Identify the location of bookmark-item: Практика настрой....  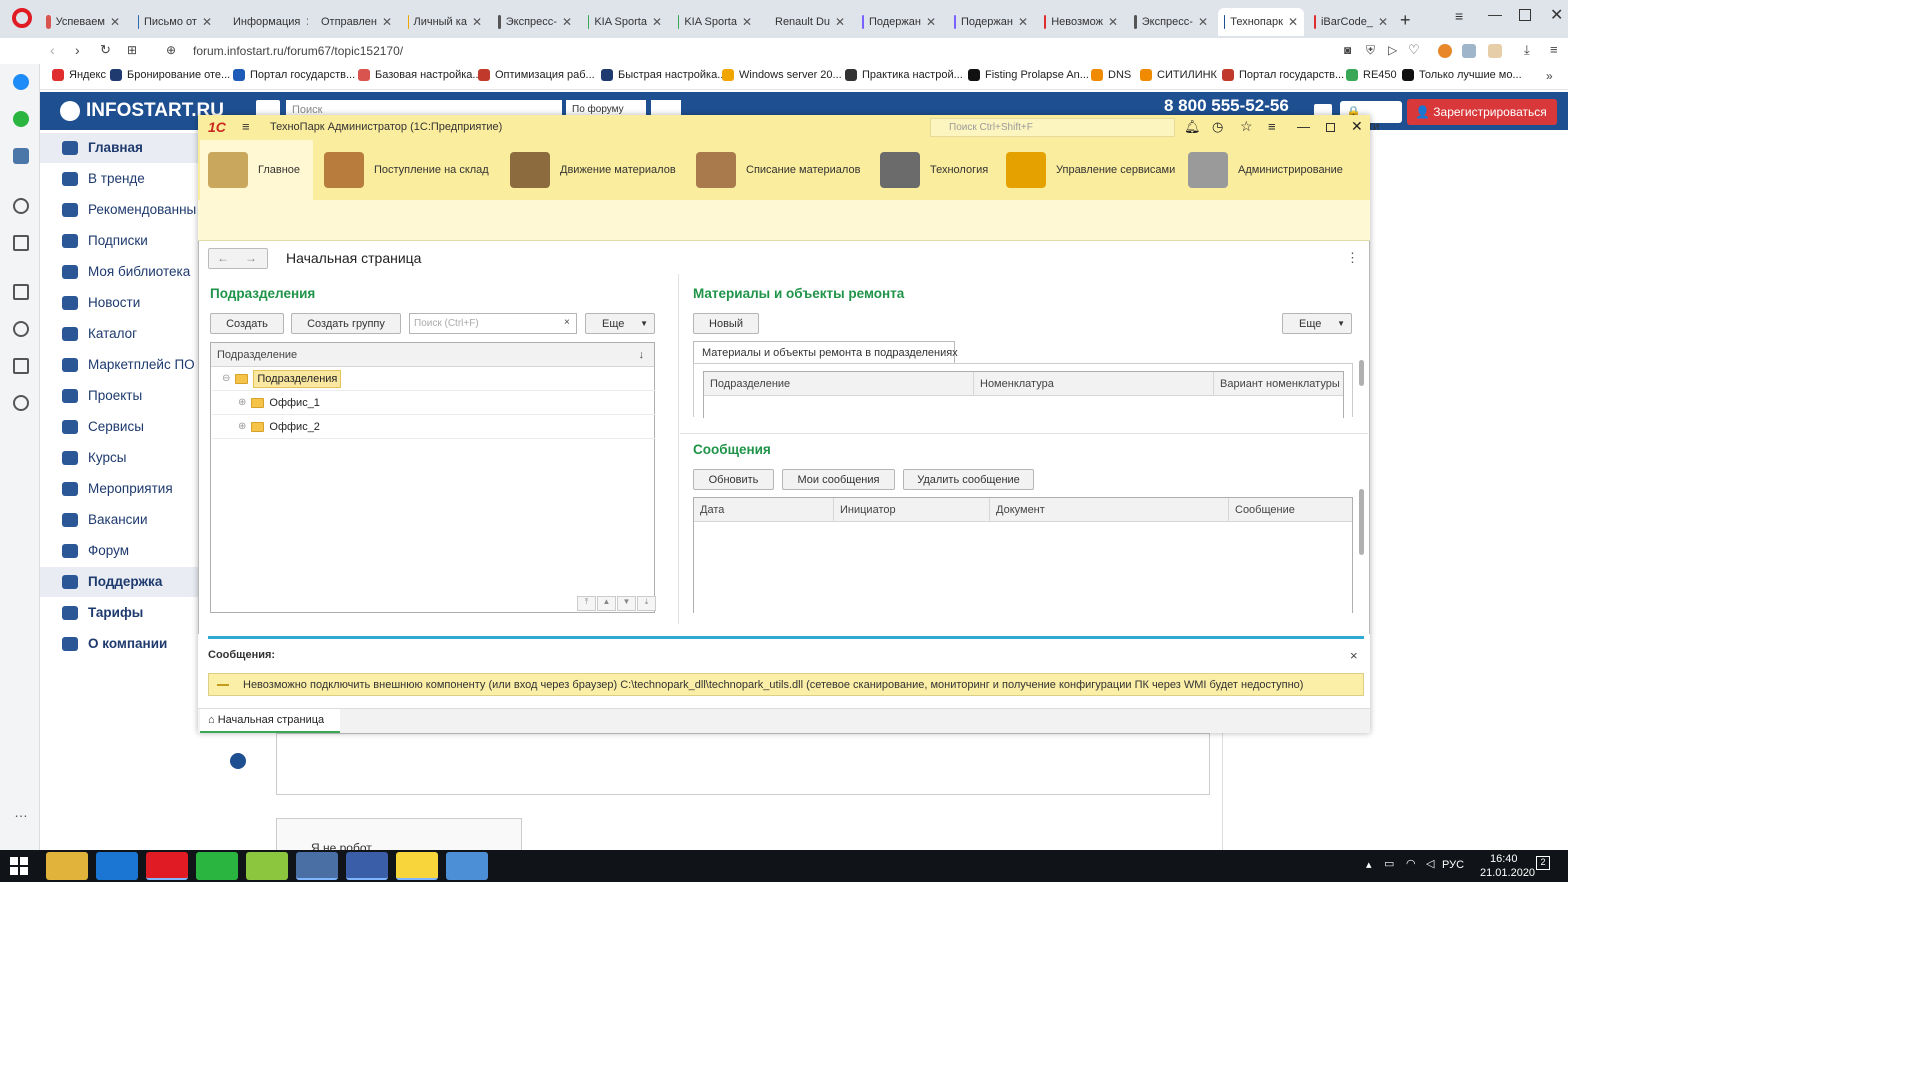
(904, 75).